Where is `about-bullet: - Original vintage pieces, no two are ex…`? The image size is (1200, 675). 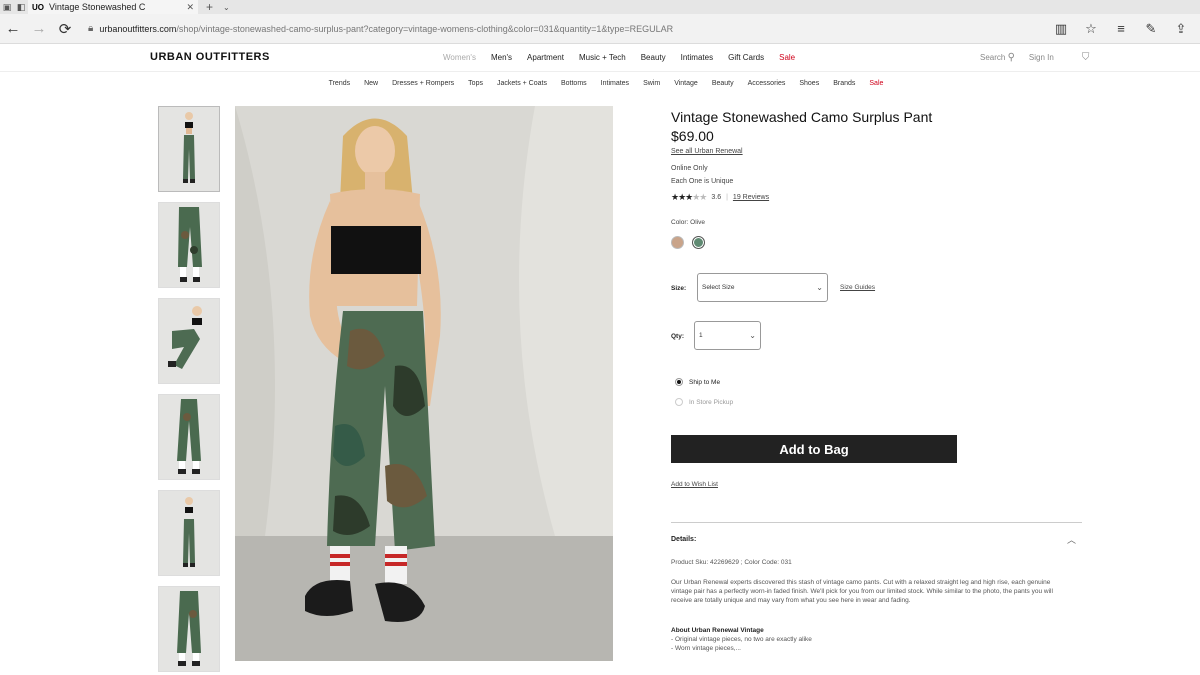 about-bullet: - Original vintage pieces, no two are ex… is located at coordinates (741, 639).